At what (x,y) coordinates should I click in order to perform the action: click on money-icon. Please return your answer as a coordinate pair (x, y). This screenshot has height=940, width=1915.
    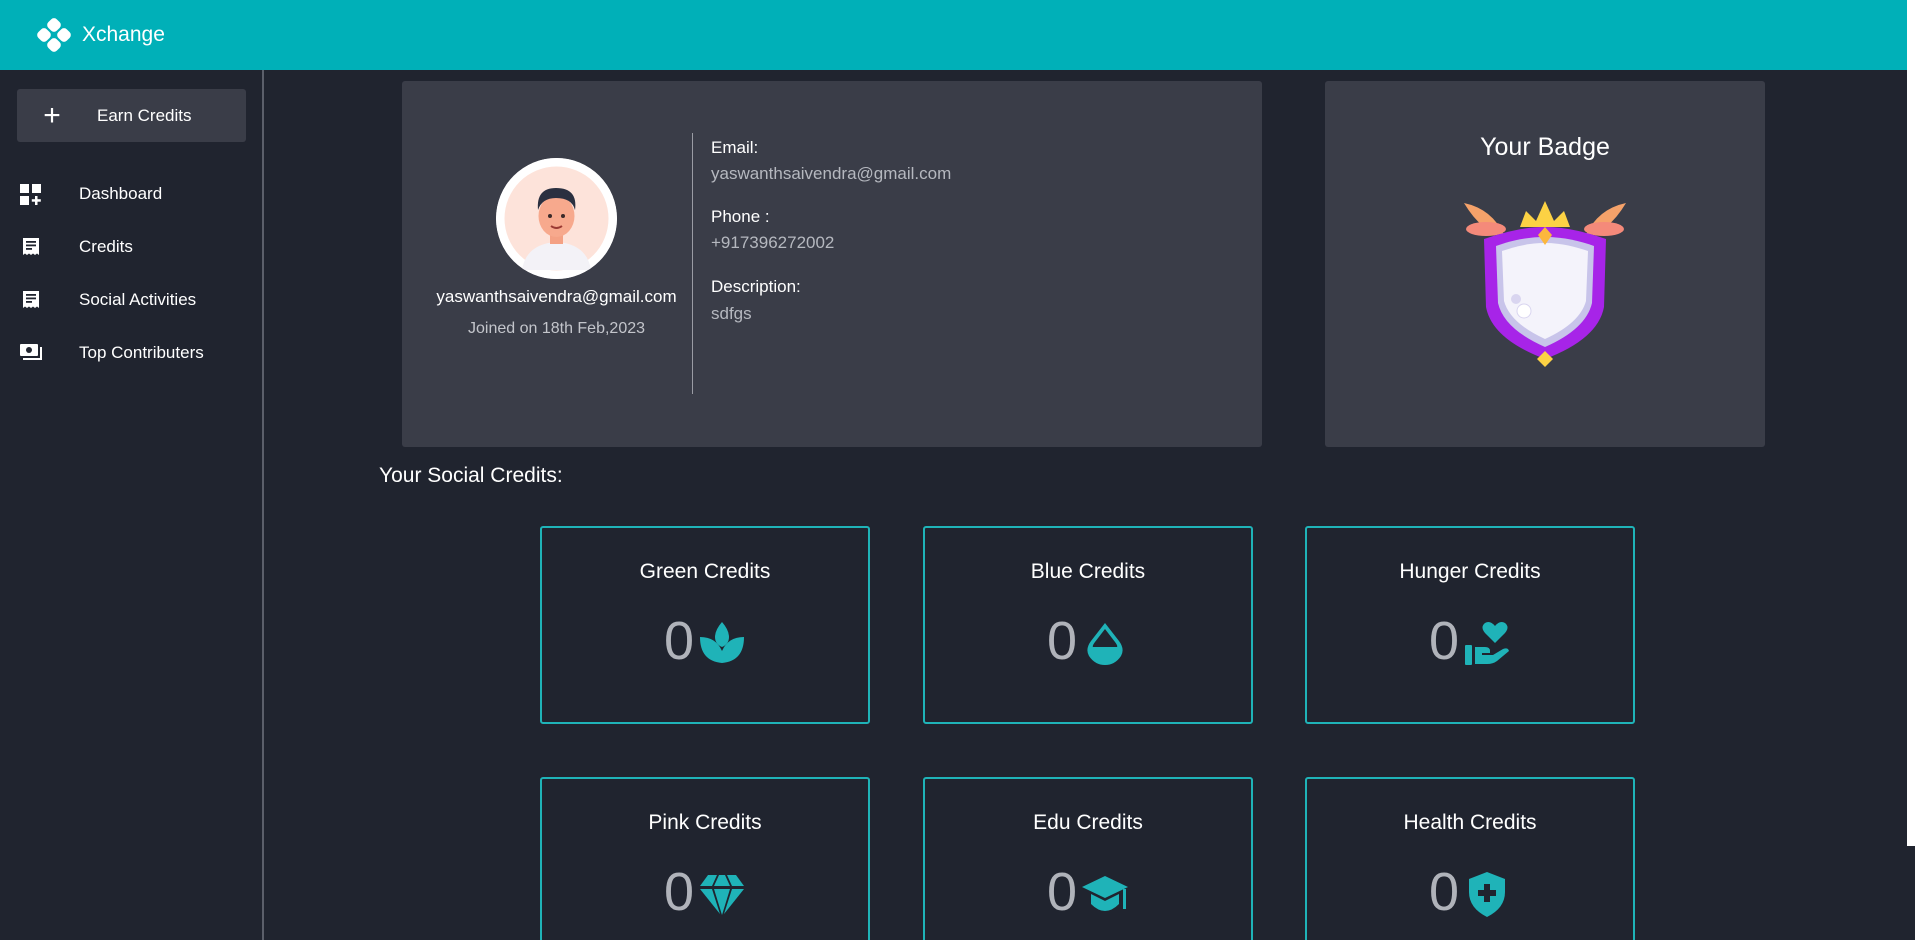
    Looking at the image, I should click on (31, 352).